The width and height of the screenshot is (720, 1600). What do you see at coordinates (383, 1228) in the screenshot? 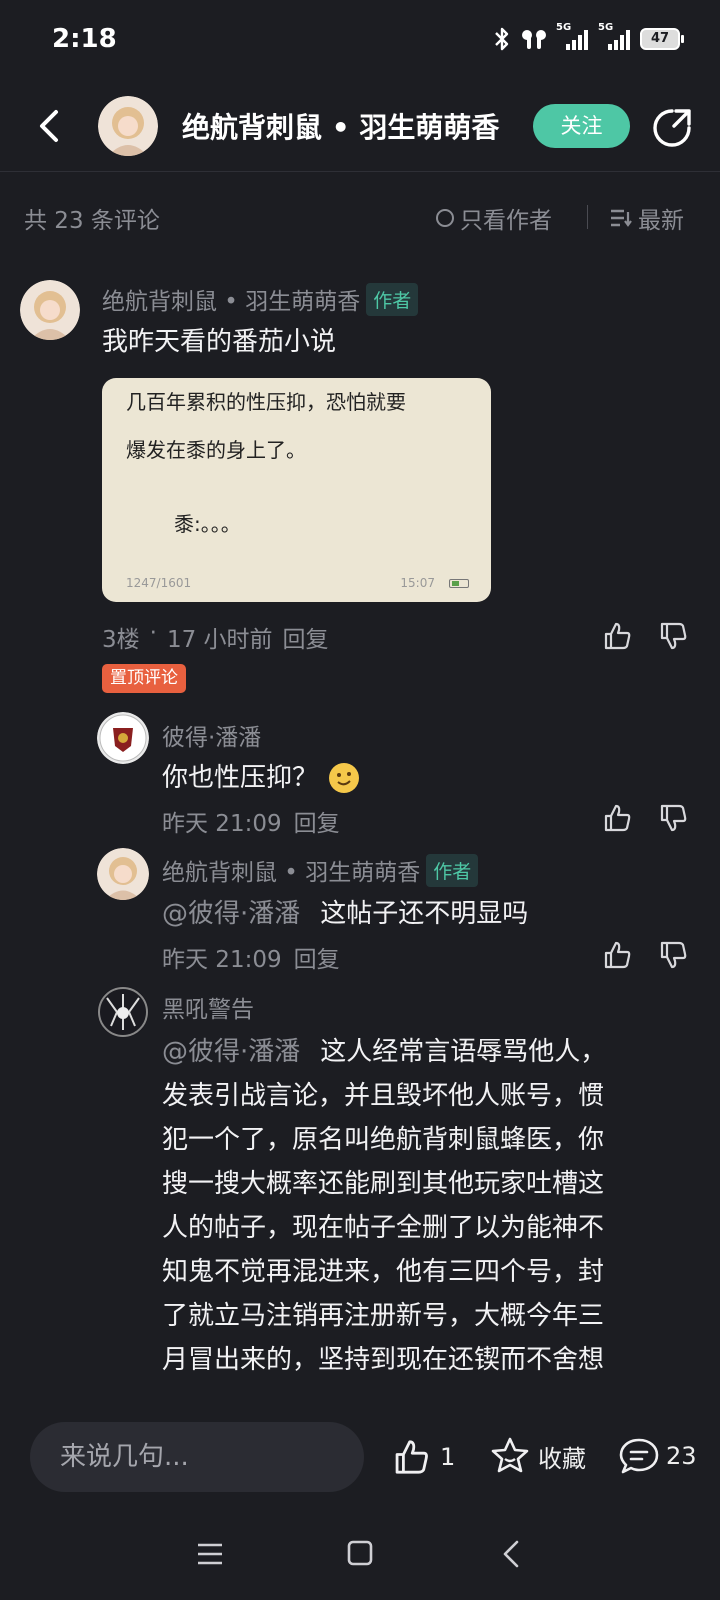
I see `reply-text-line: 人的帖子，现在帖子全删了以为能神不` at bounding box center [383, 1228].